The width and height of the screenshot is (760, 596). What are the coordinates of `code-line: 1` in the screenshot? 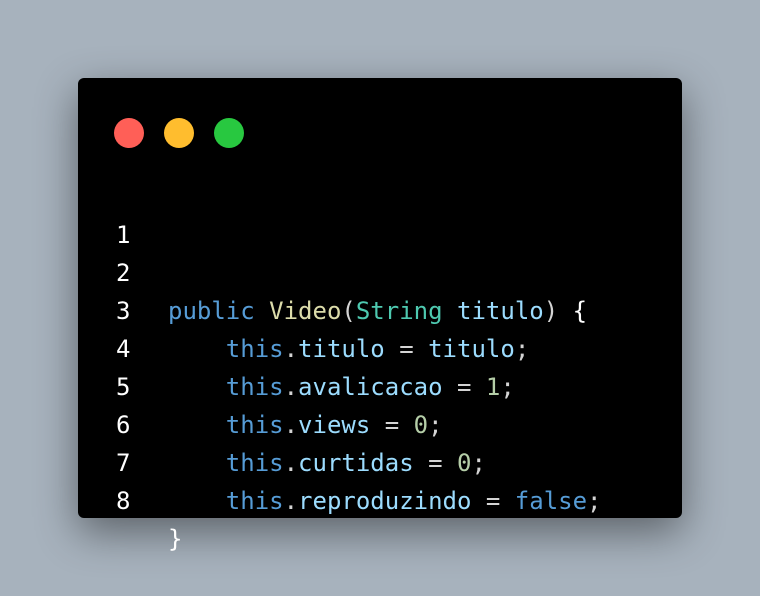 It's located at (380, 213).